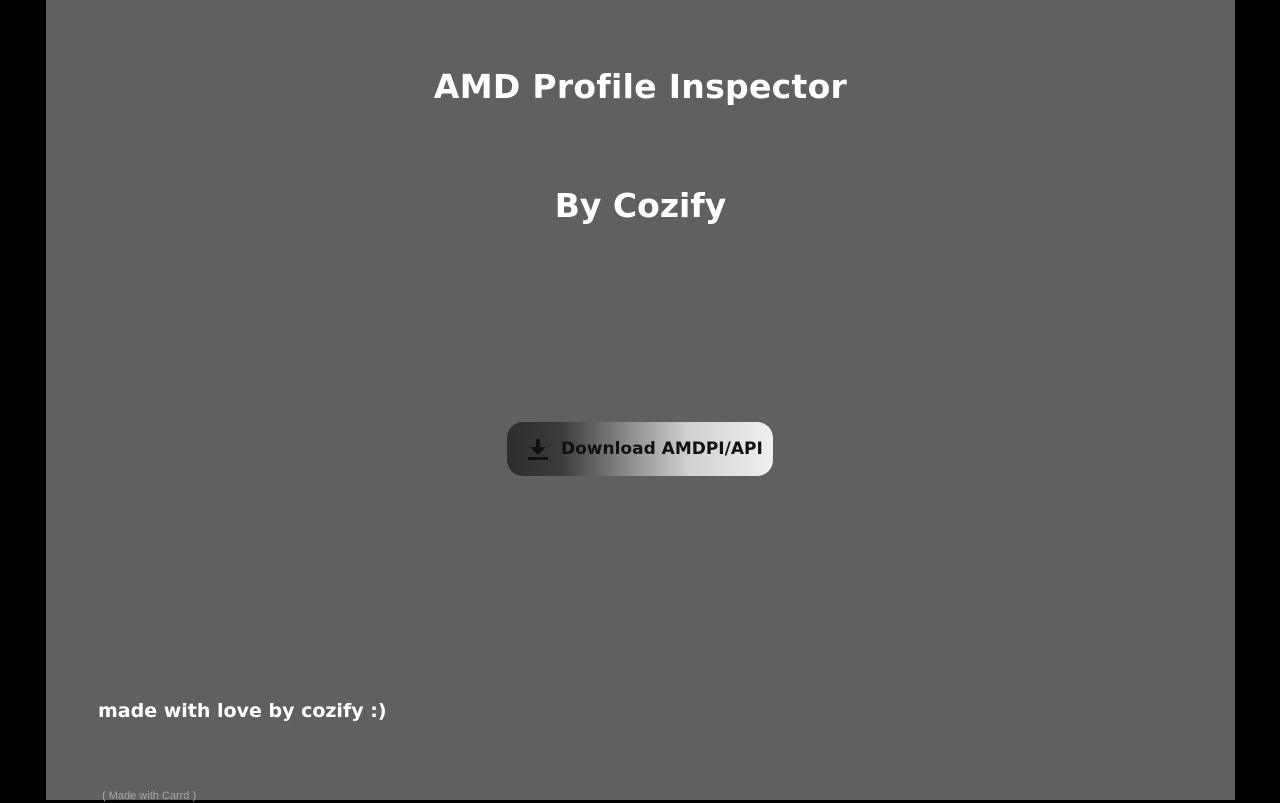 The width and height of the screenshot is (1280, 803). What do you see at coordinates (640, 205) in the screenshot?
I see `page-subtitle: By Cozify` at bounding box center [640, 205].